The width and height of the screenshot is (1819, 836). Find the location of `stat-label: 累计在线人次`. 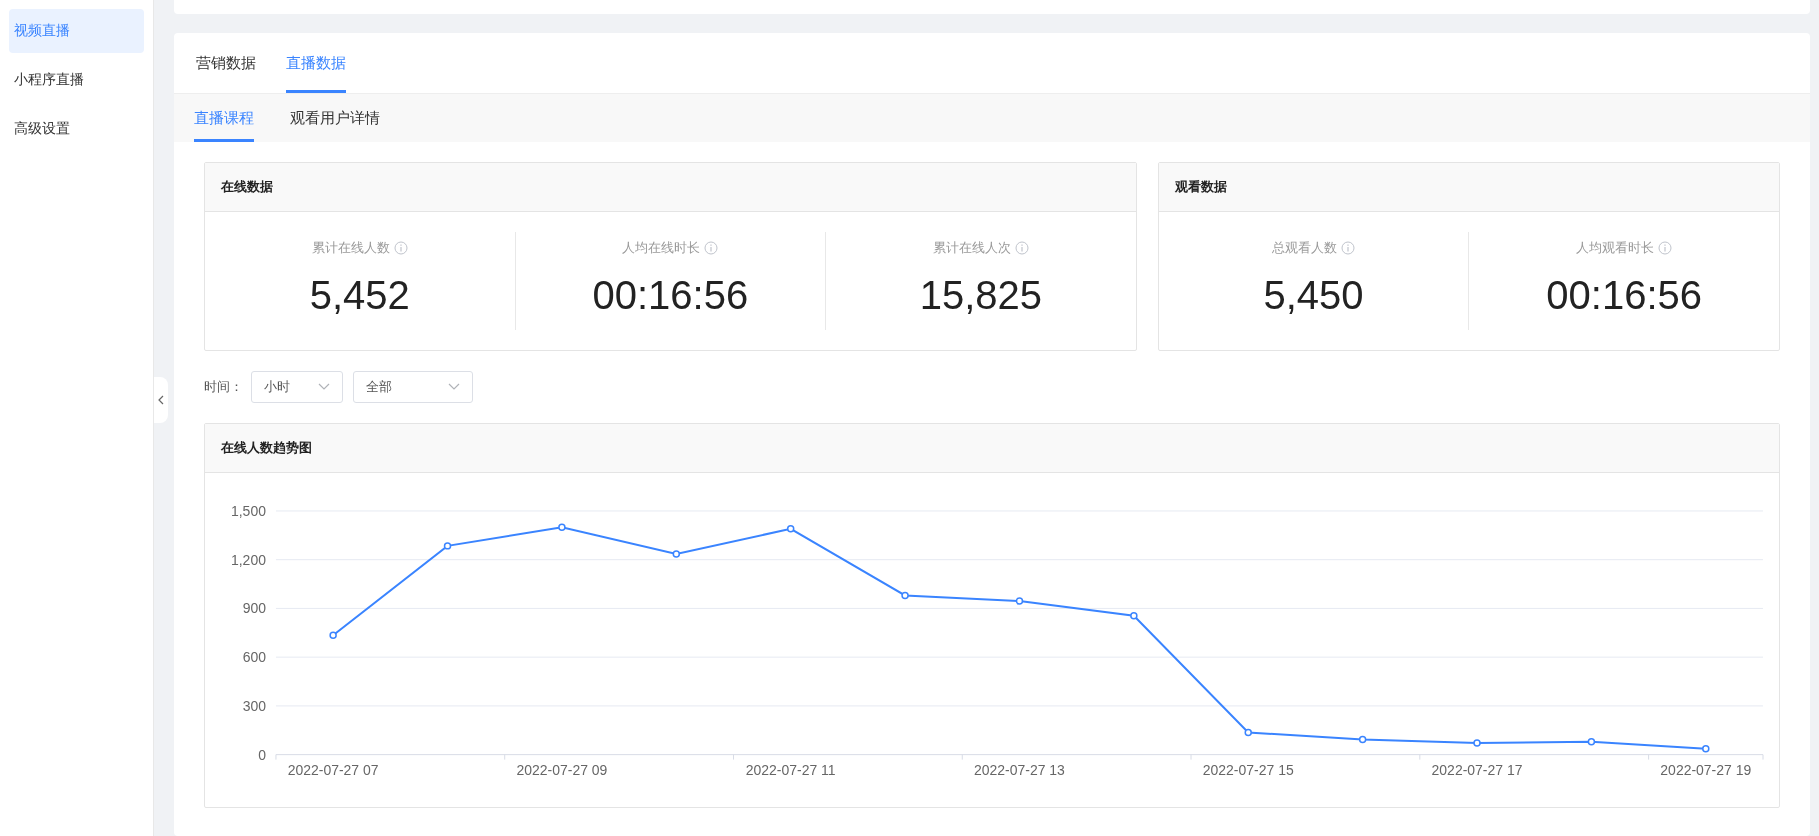

stat-label: 累计在线人次 is located at coordinates (971, 248).